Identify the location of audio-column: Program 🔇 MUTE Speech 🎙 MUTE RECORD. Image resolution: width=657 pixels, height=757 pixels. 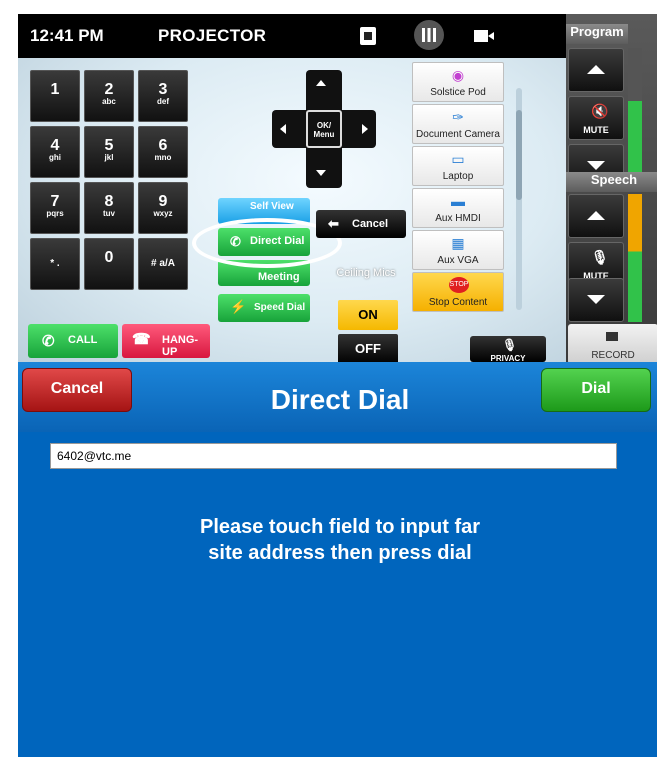
(611, 188).